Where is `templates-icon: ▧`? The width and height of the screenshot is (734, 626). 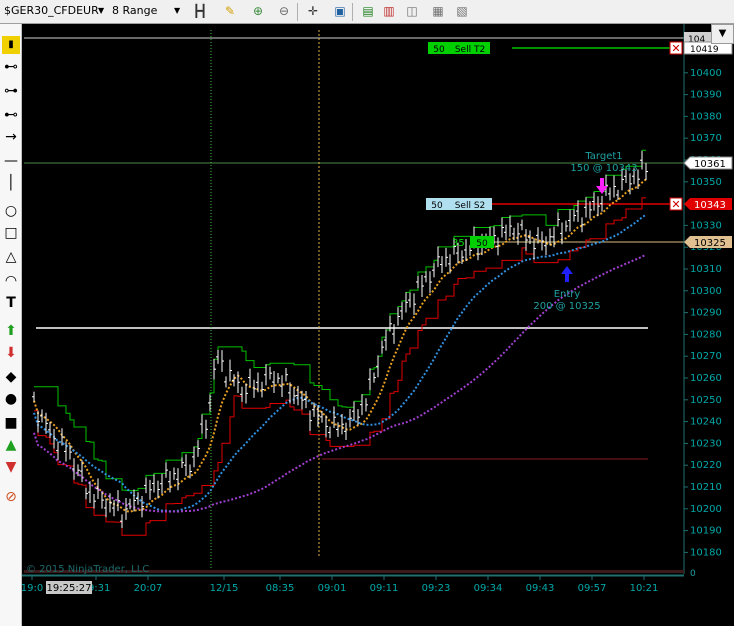 templates-icon: ▧ is located at coordinates (462, 11).